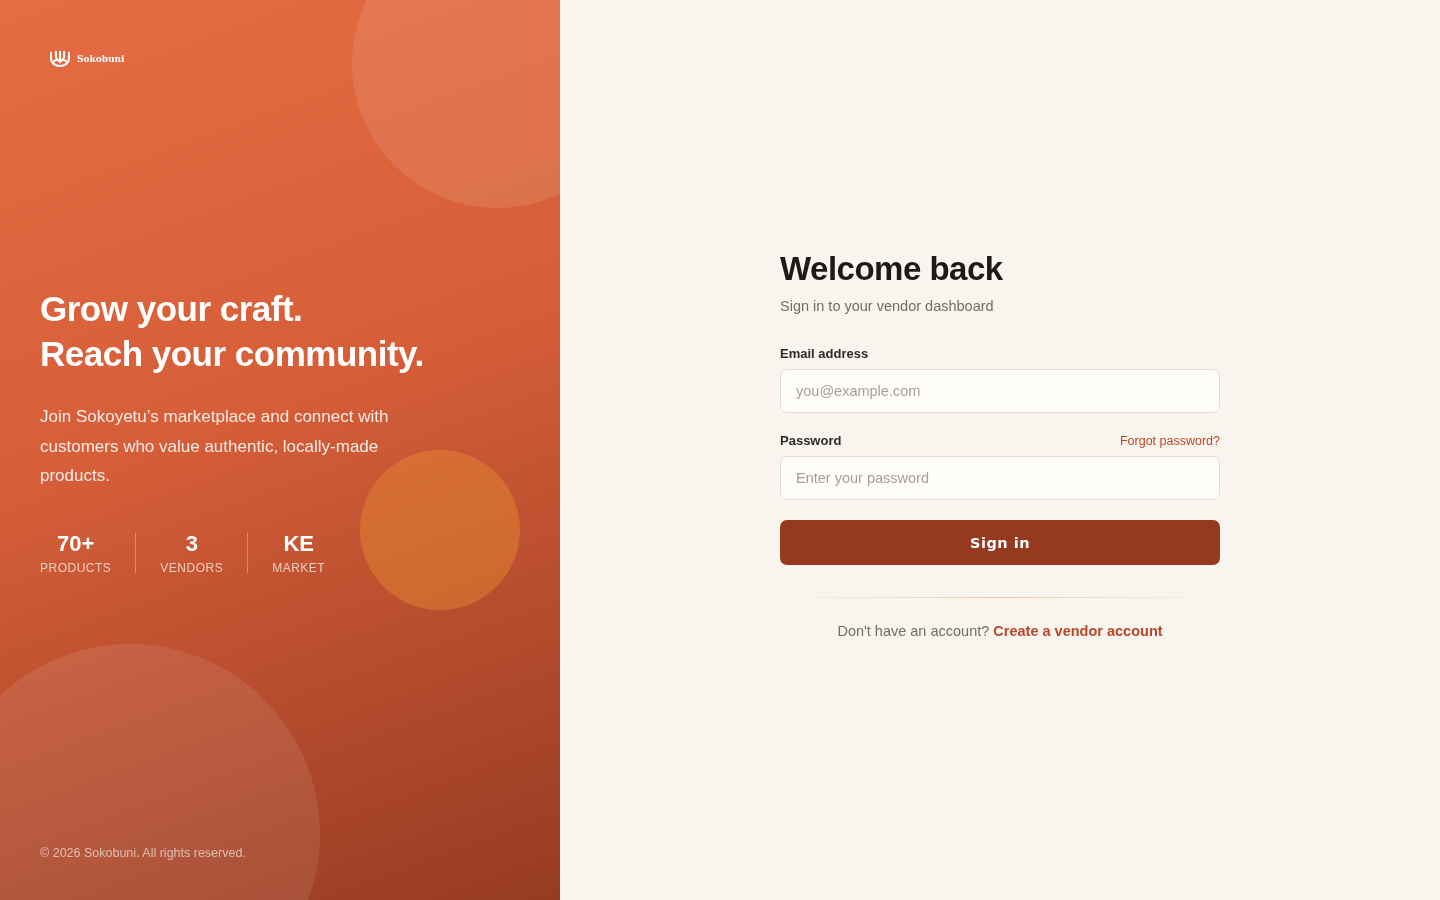 This screenshot has width=1440, height=900. I want to click on input-field: Enter your password, so click(1000, 478).